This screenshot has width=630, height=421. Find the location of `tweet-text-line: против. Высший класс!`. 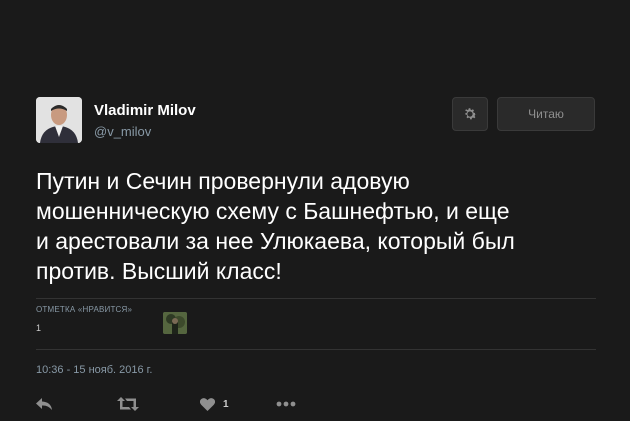

tweet-text-line: против. Высший класс! is located at coordinates (159, 271).